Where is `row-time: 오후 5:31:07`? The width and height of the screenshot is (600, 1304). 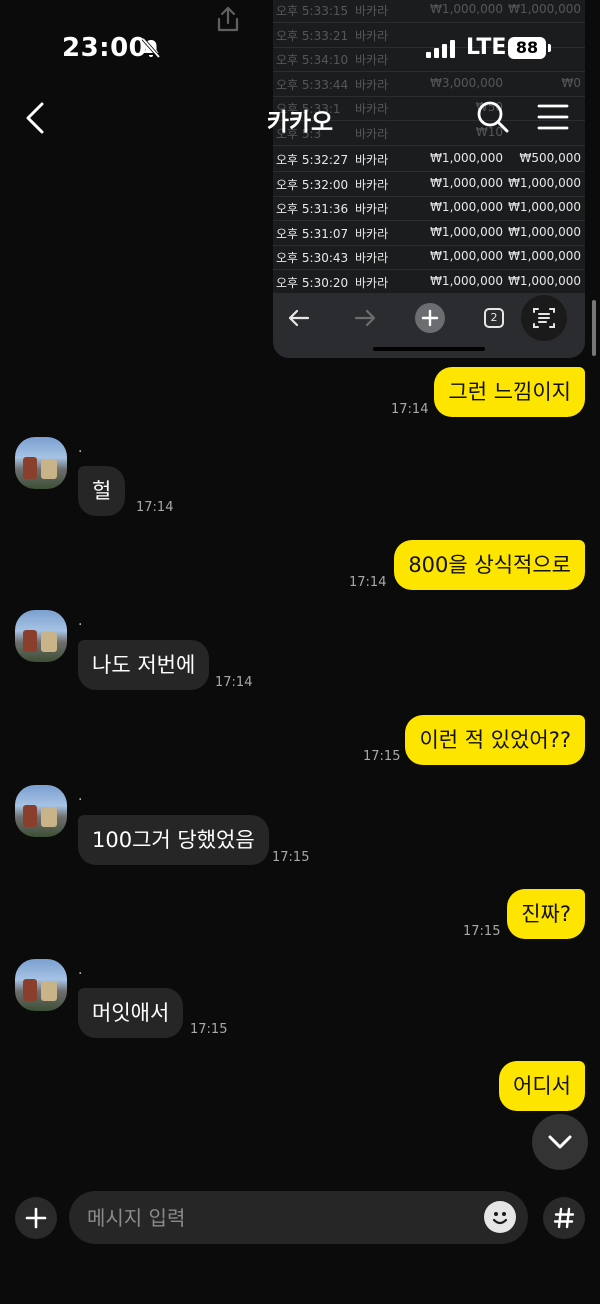 row-time: 오후 5:31:07 is located at coordinates (312, 233).